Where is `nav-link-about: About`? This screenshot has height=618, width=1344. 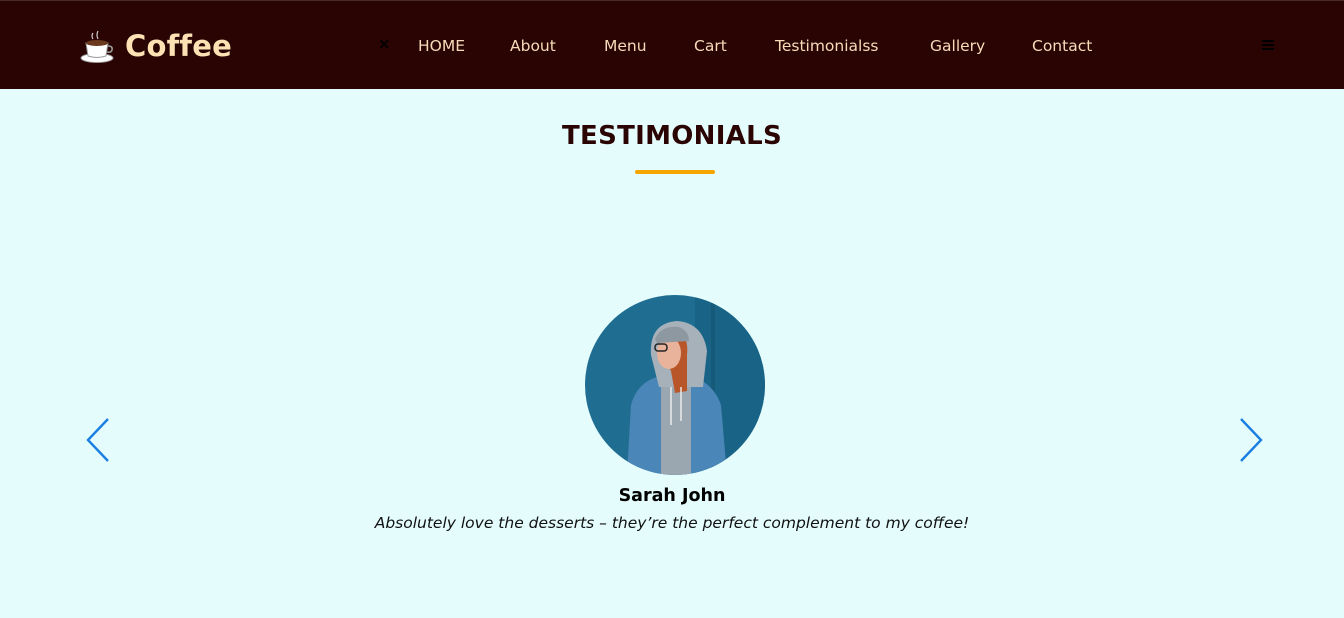 nav-link-about: About is located at coordinates (533, 46).